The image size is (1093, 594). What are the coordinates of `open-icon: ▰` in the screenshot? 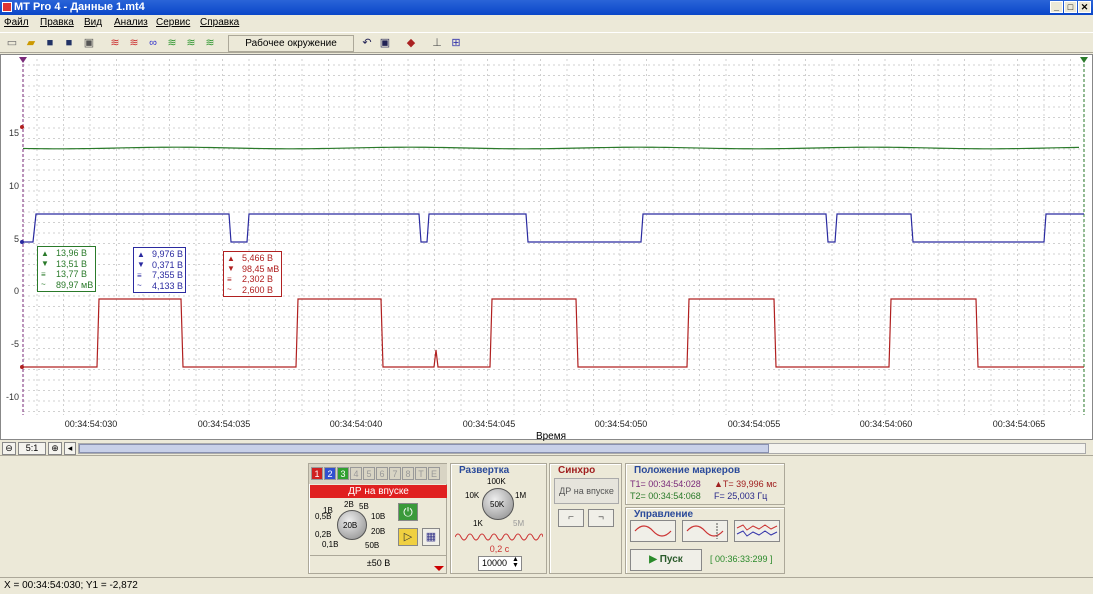 It's located at (31, 43).